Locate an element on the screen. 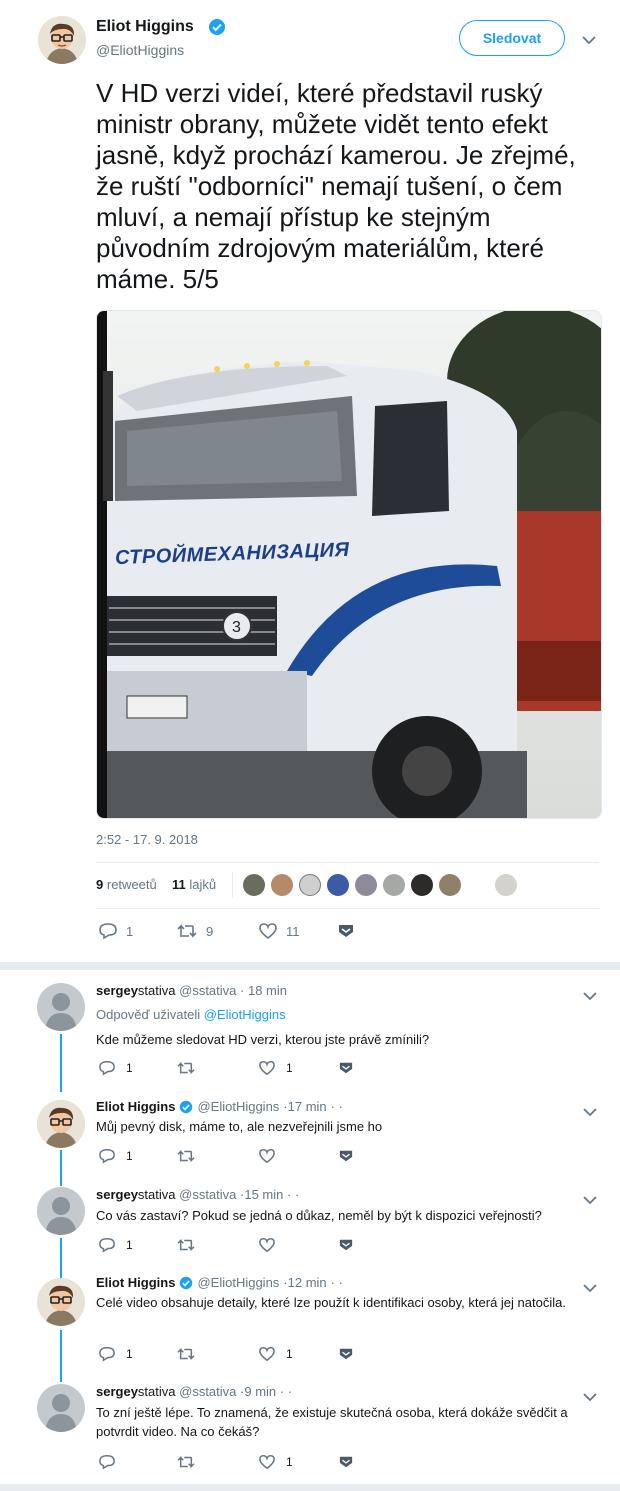 The width and height of the screenshot is (620, 1491). reply-header: Eliot Higgins @EliotHiggins ·17 min · · is located at coordinates (219, 1106).